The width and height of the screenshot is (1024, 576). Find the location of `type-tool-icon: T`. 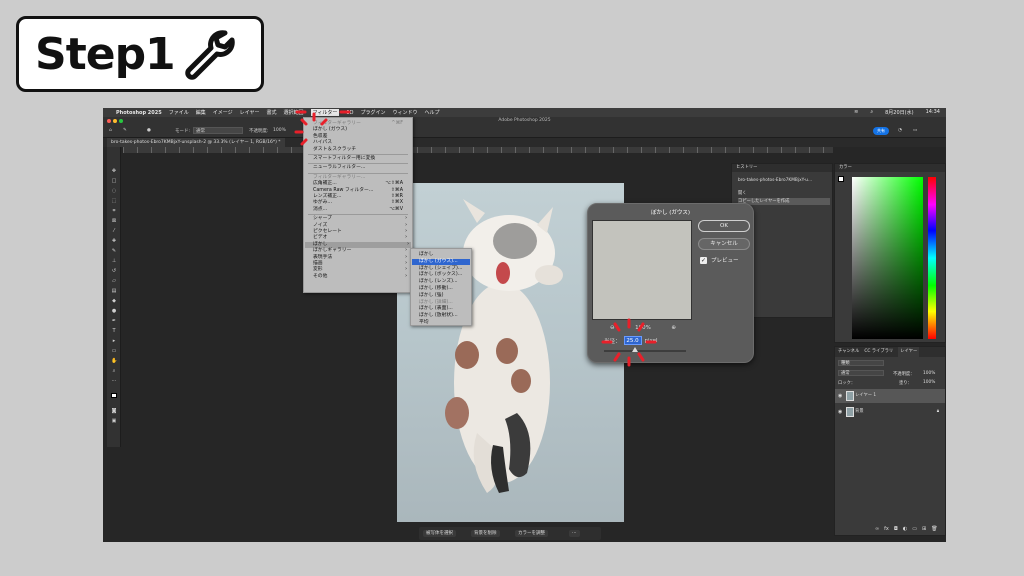

type-tool-icon: T is located at coordinates (114, 331).